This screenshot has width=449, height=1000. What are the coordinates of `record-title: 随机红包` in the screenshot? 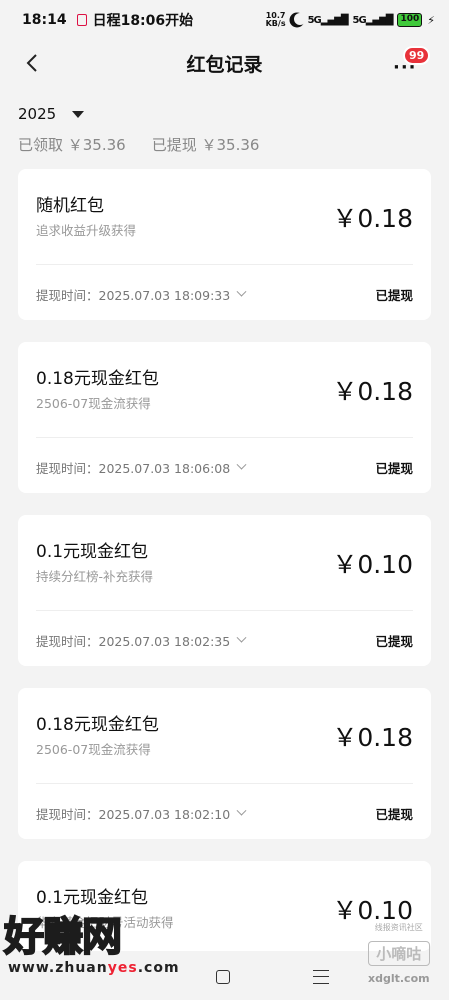 It's located at (70, 206).